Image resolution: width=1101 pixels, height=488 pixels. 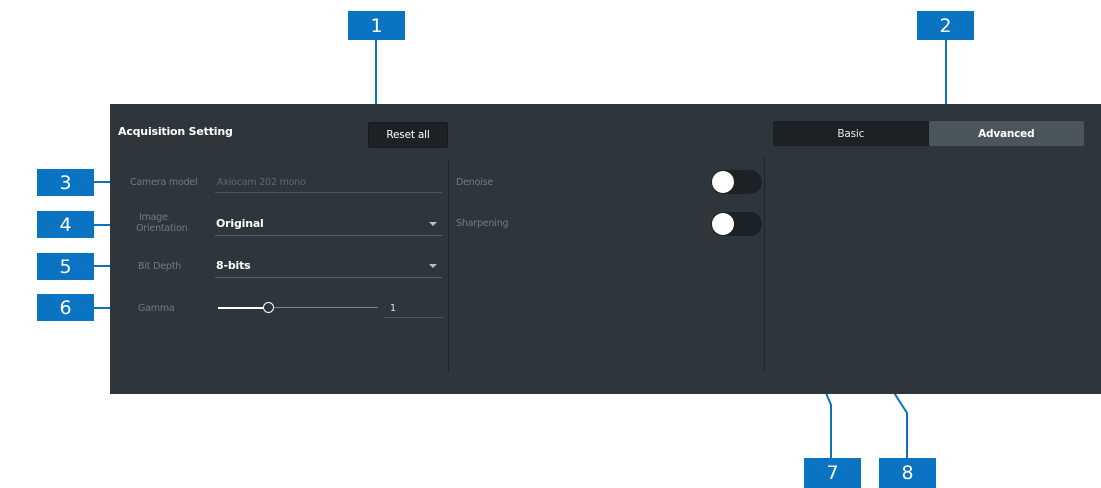 What do you see at coordinates (233, 265) in the screenshot?
I see `bit-depth-value: 8-bits` at bounding box center [233, 265].